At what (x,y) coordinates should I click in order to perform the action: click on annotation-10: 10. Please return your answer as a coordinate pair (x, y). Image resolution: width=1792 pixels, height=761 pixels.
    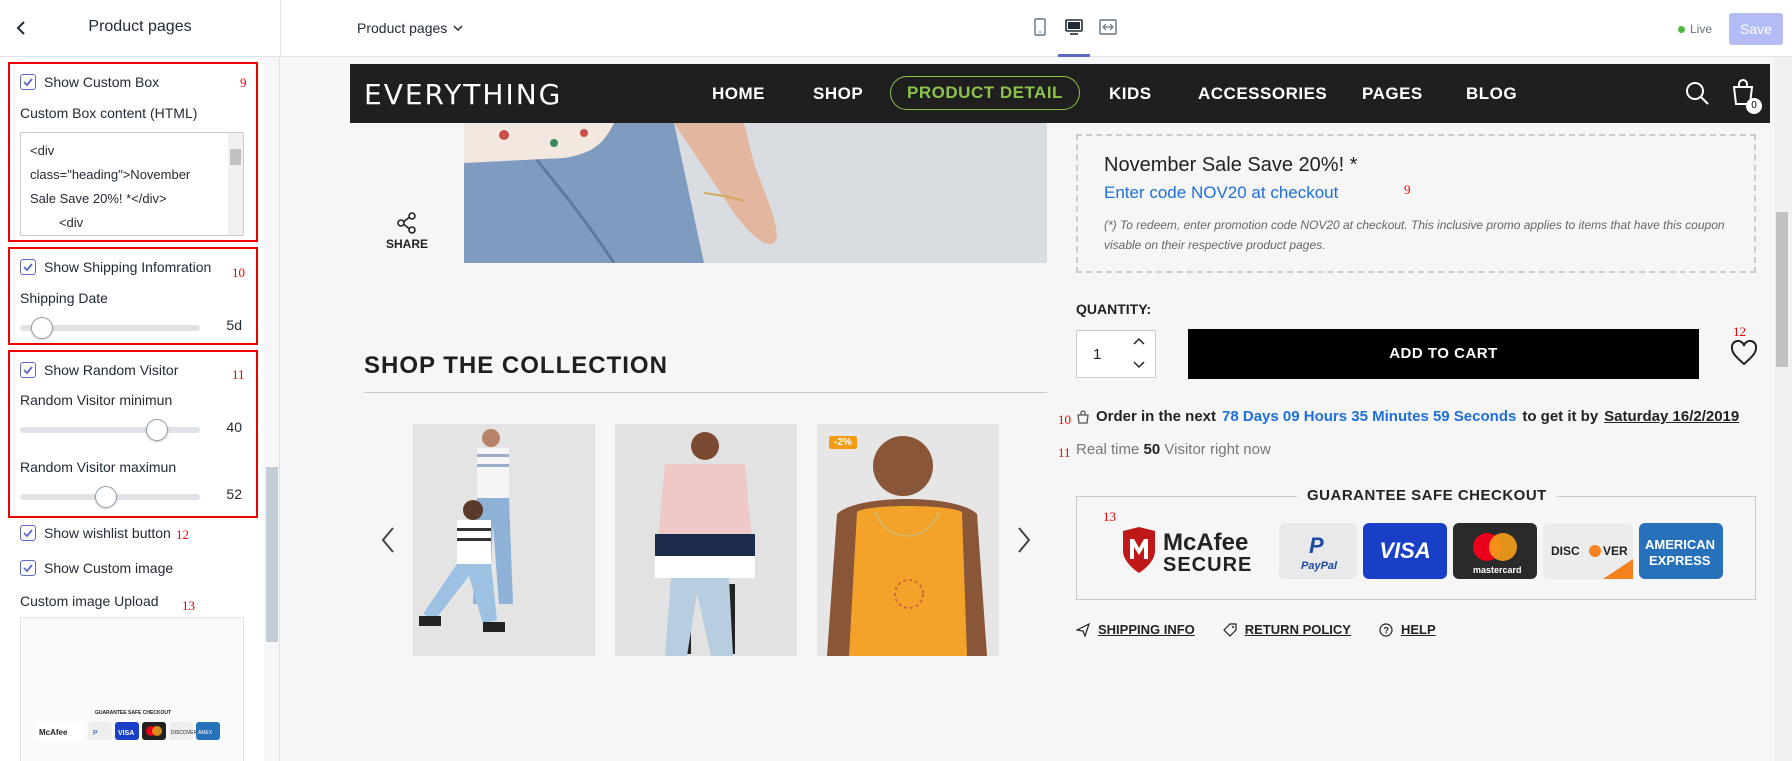
    Looking at the image, I should click on (238, 272).